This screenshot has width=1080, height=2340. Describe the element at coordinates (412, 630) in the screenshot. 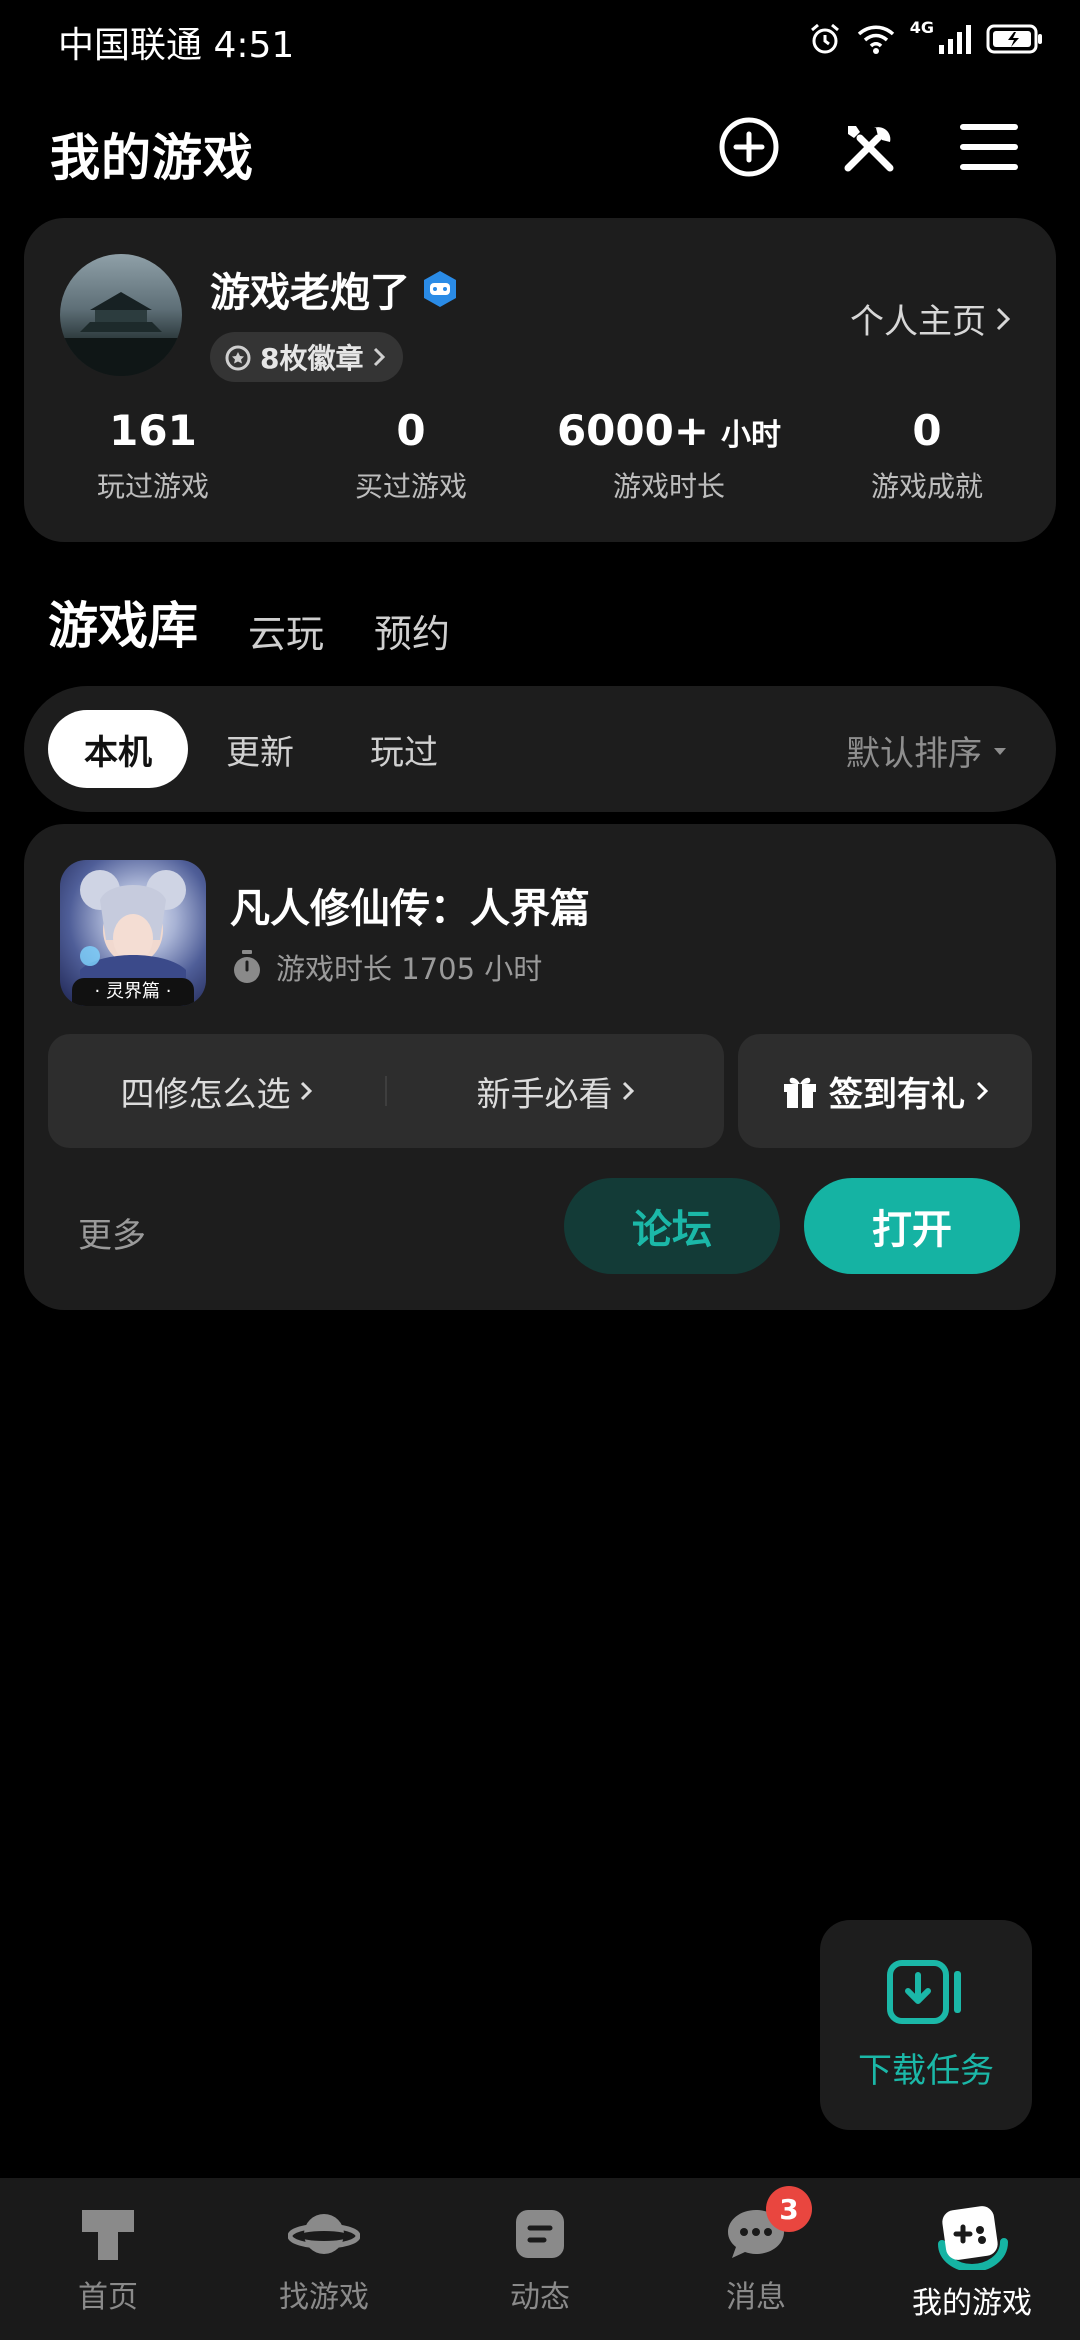

I see `tab-reservations: 预约` at that location.